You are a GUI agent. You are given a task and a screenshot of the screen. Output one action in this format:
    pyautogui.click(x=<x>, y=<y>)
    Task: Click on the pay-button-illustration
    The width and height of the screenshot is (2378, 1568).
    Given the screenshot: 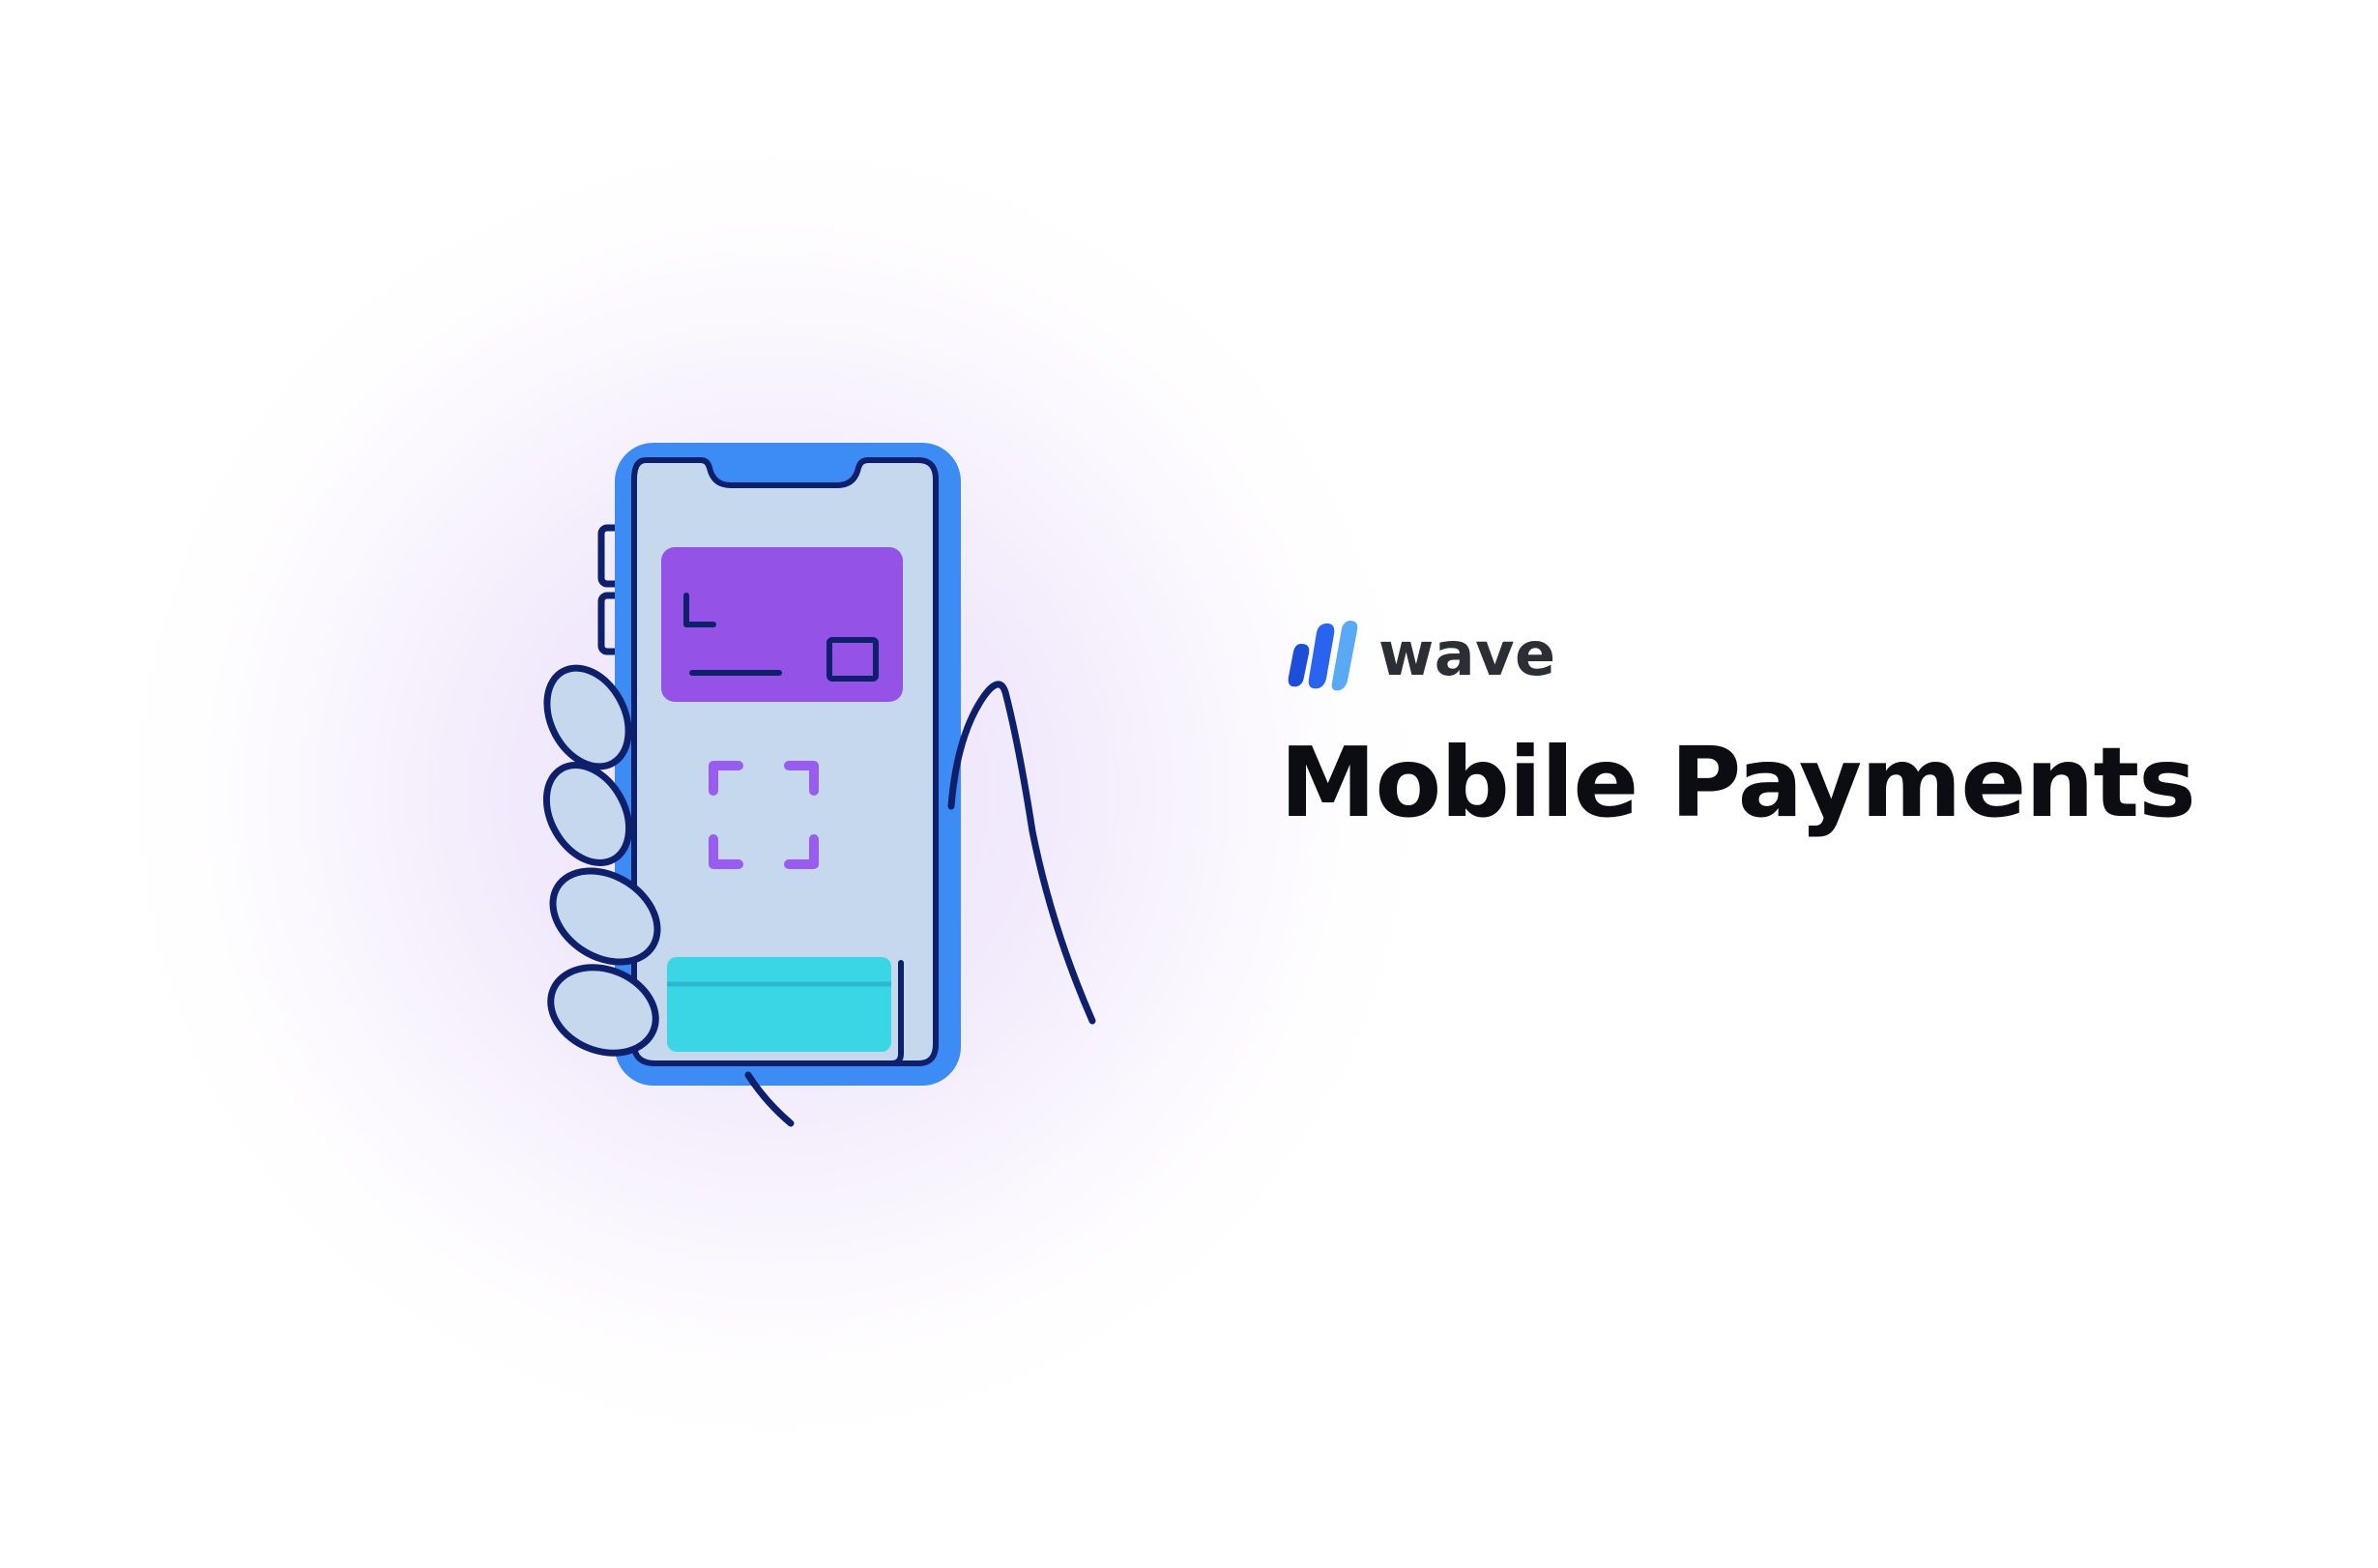 What is the action you would take?
    pyautogui.click(x=779, y=1004)
    